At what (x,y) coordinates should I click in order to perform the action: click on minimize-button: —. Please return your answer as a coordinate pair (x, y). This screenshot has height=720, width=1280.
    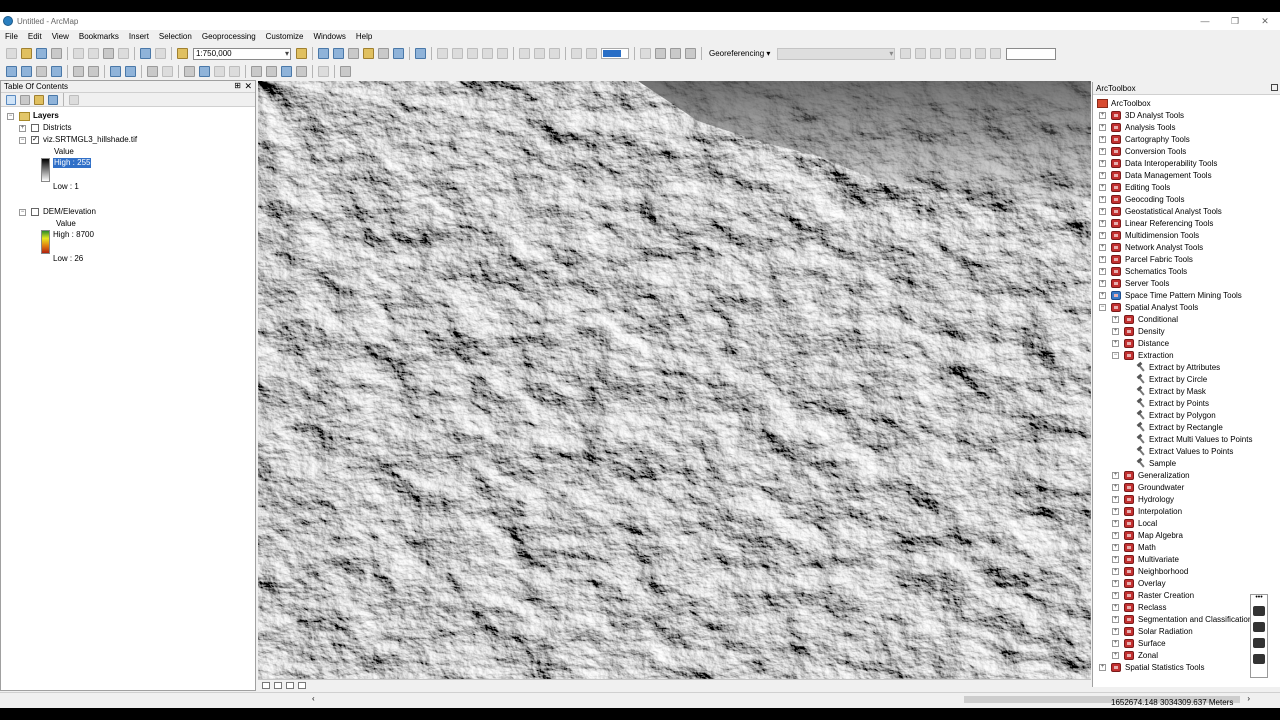
    Looking at the image, I should click on (1205, 21).